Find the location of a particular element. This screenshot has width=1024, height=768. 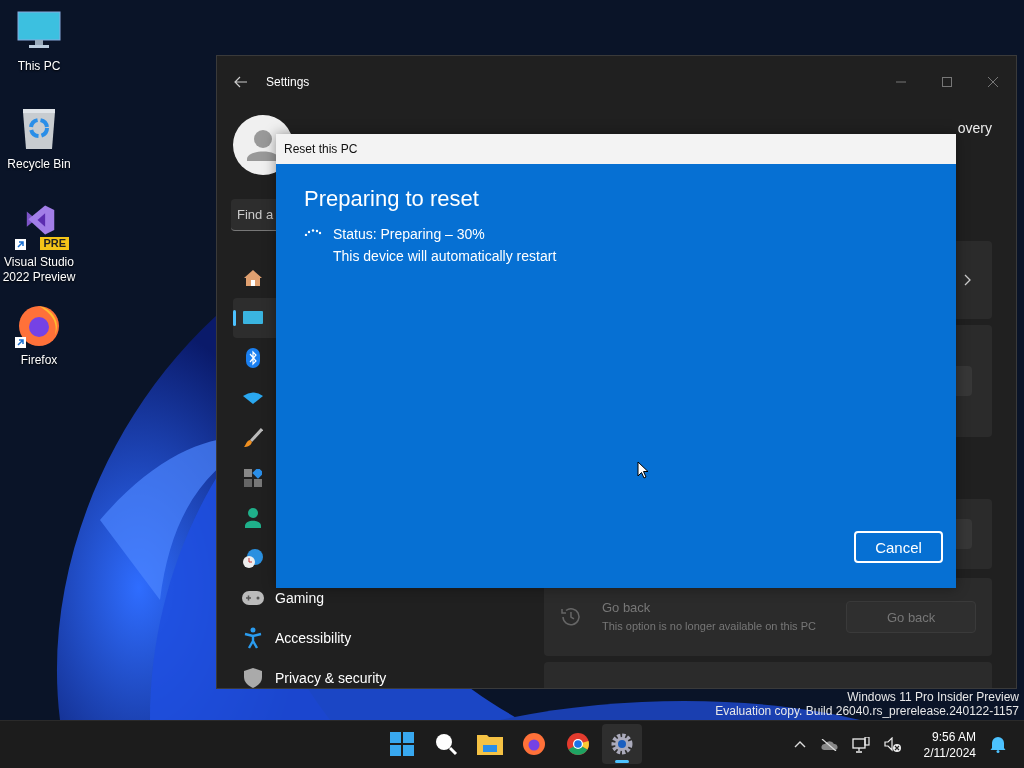

status-text: Status: Preparing – 30% is located at coordinates (409, 234).